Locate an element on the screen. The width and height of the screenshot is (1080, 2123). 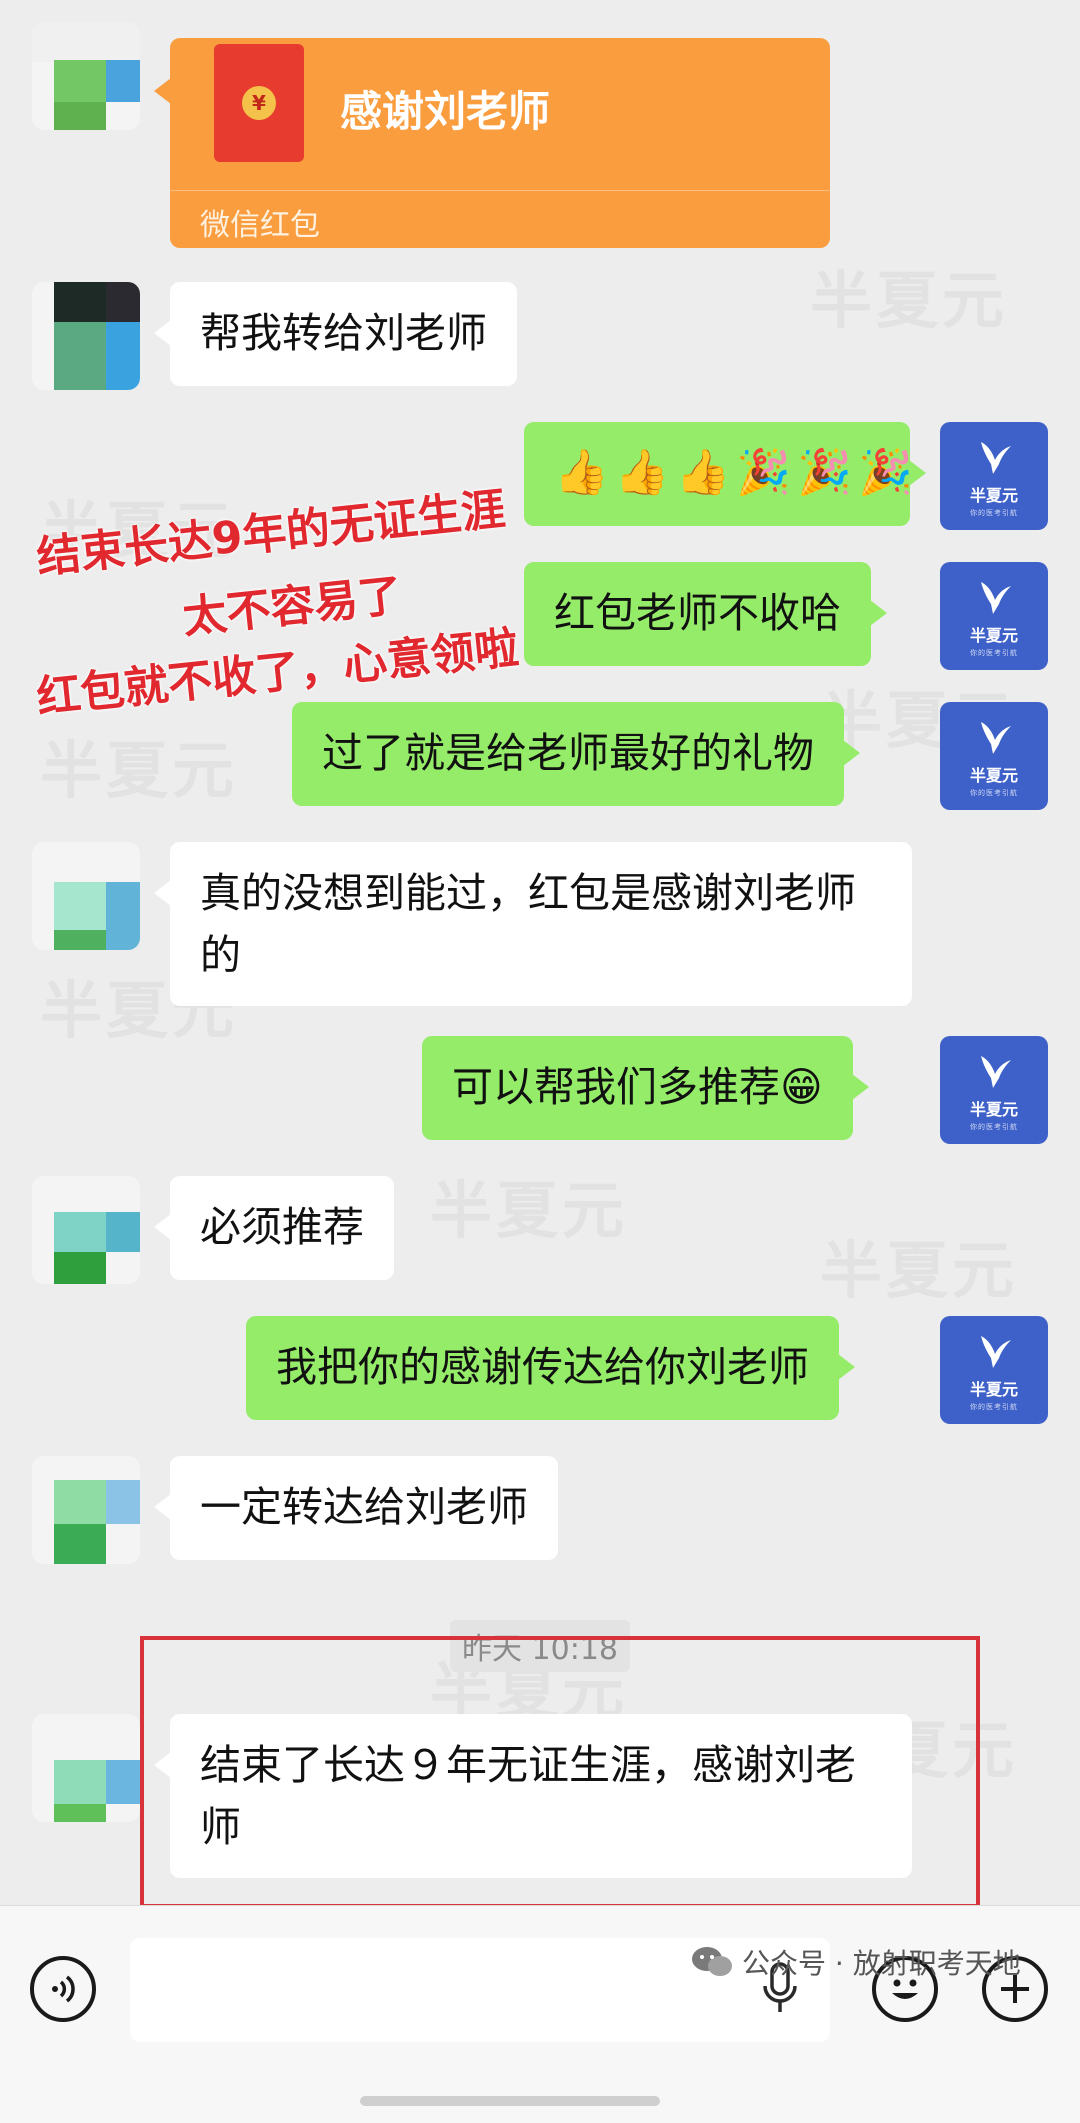
red-packet-message: ¥ 感谢刘老师 微信红包 is located at coordinates (492, 143).